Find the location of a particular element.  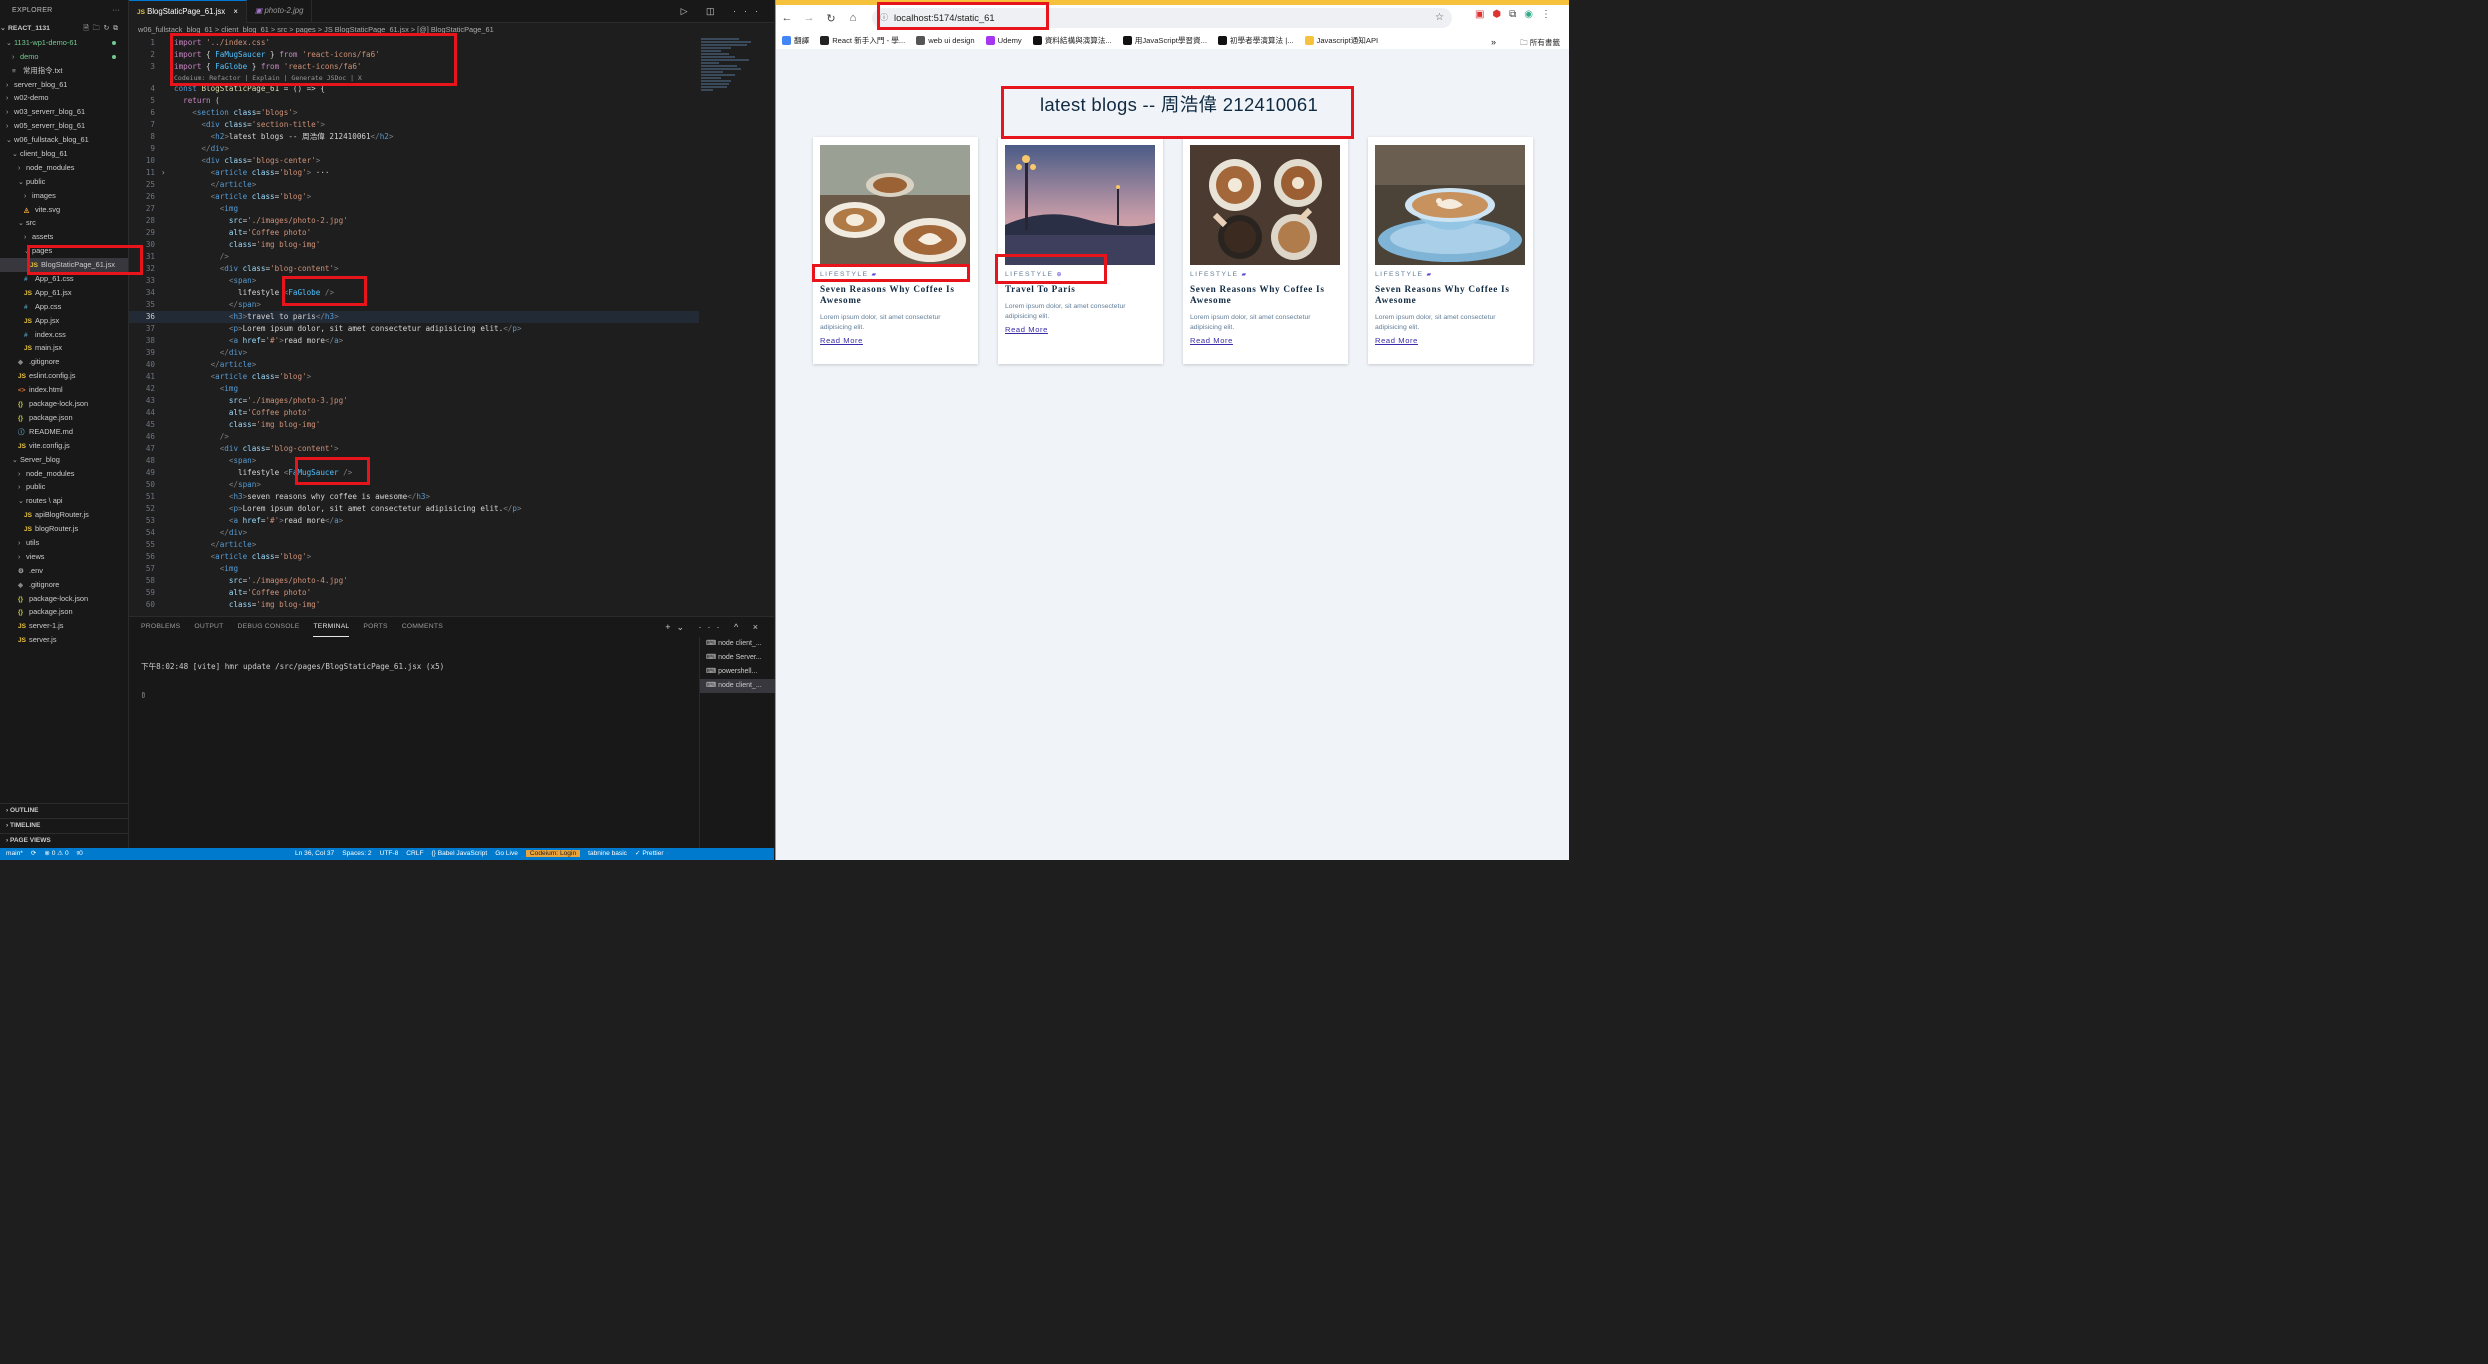

code-line: 46 /> is located at coordinates (414, 437).